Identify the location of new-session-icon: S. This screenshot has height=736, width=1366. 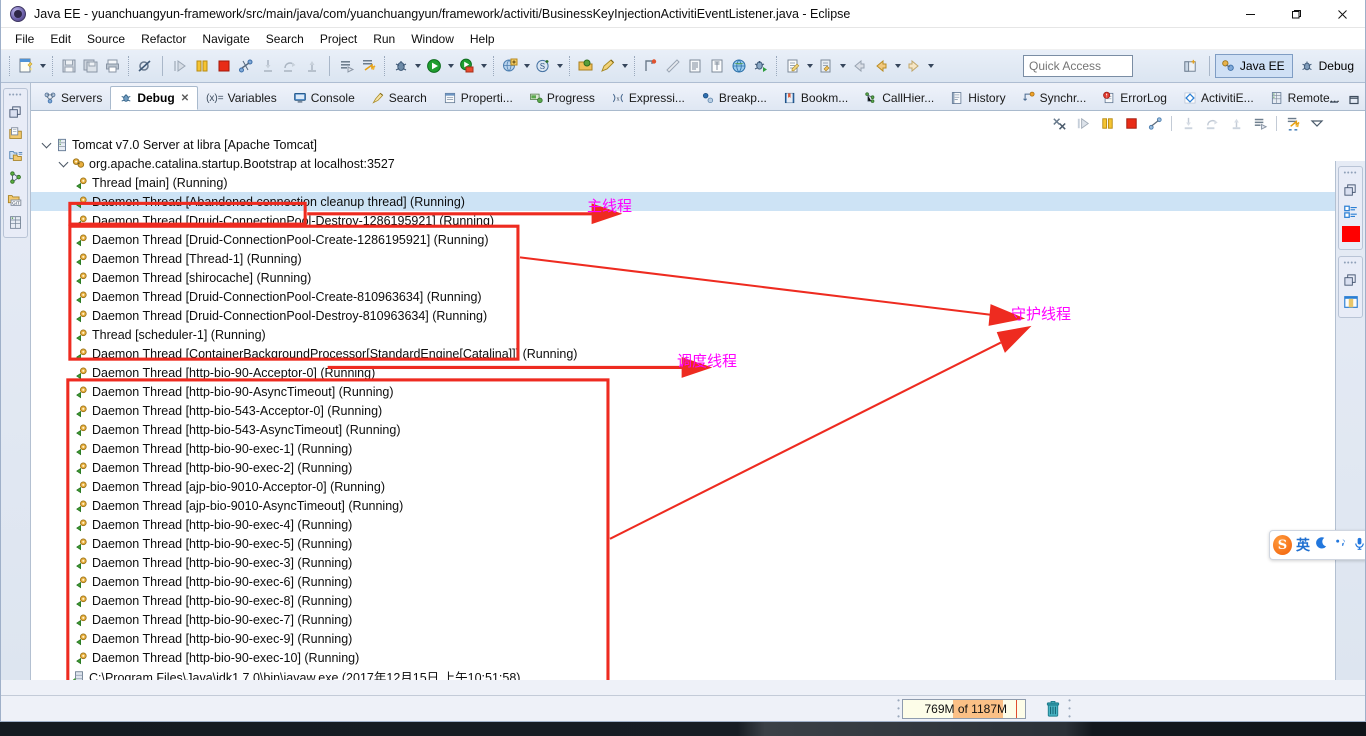
(543, 66).